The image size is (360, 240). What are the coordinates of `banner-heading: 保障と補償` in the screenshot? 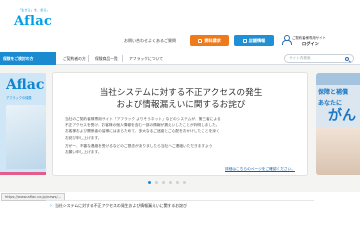 It's located at (333, 92).